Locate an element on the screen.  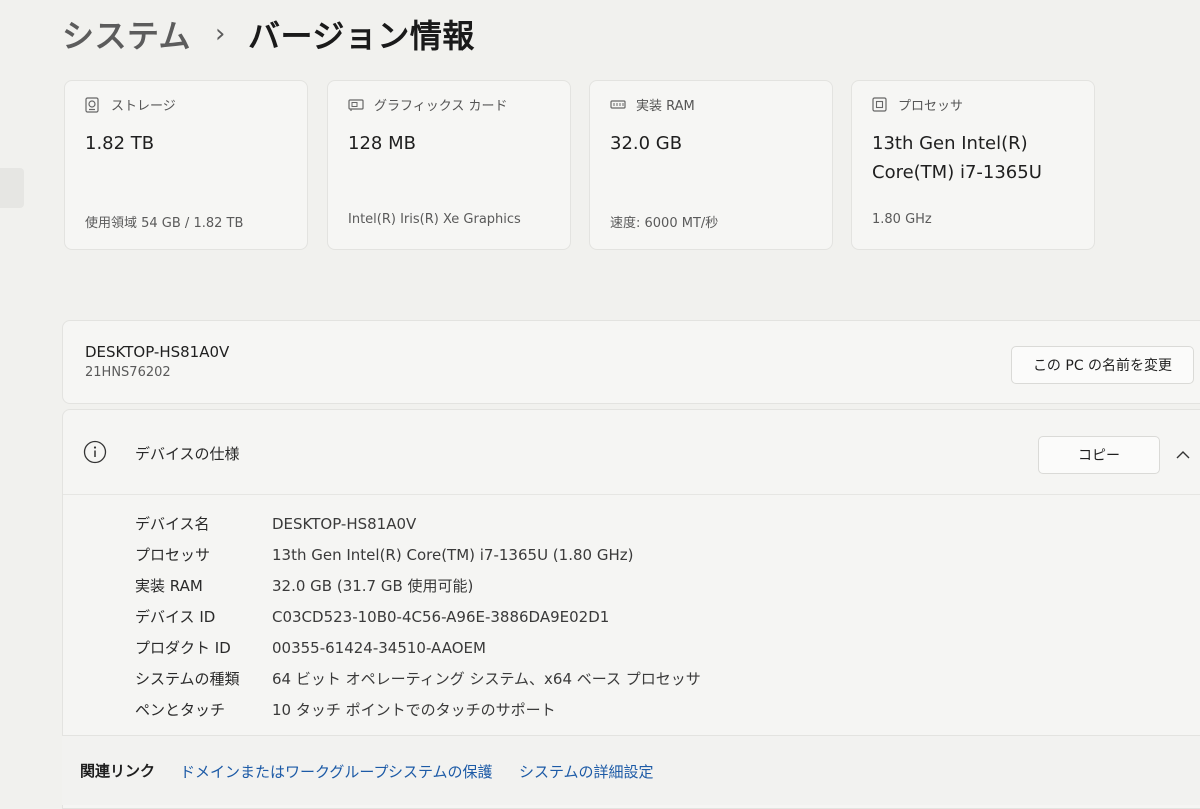
spec-value: 10 タッチ ポイントでのタッチのサポート is located at coordinates (414, 710).